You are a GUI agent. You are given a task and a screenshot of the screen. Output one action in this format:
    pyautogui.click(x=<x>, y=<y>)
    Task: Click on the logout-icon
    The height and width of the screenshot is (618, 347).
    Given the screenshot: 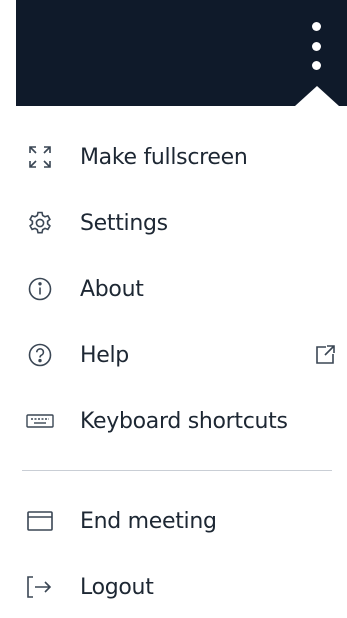 What is the action you would take?
    pyautogui.click(x=40, y=587)
    